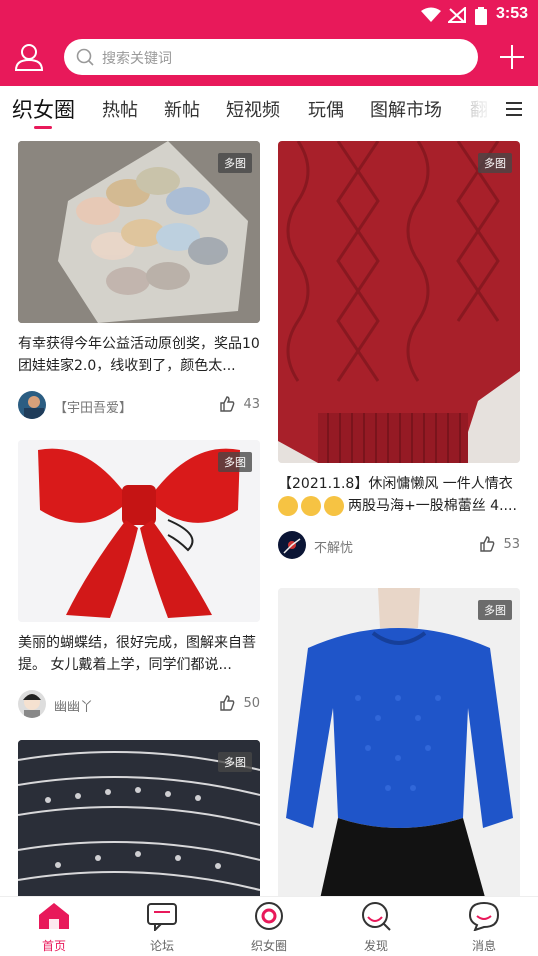 The height and width of the screenshot is (956, 538). I want to click on message-icon, so click(484, 916).